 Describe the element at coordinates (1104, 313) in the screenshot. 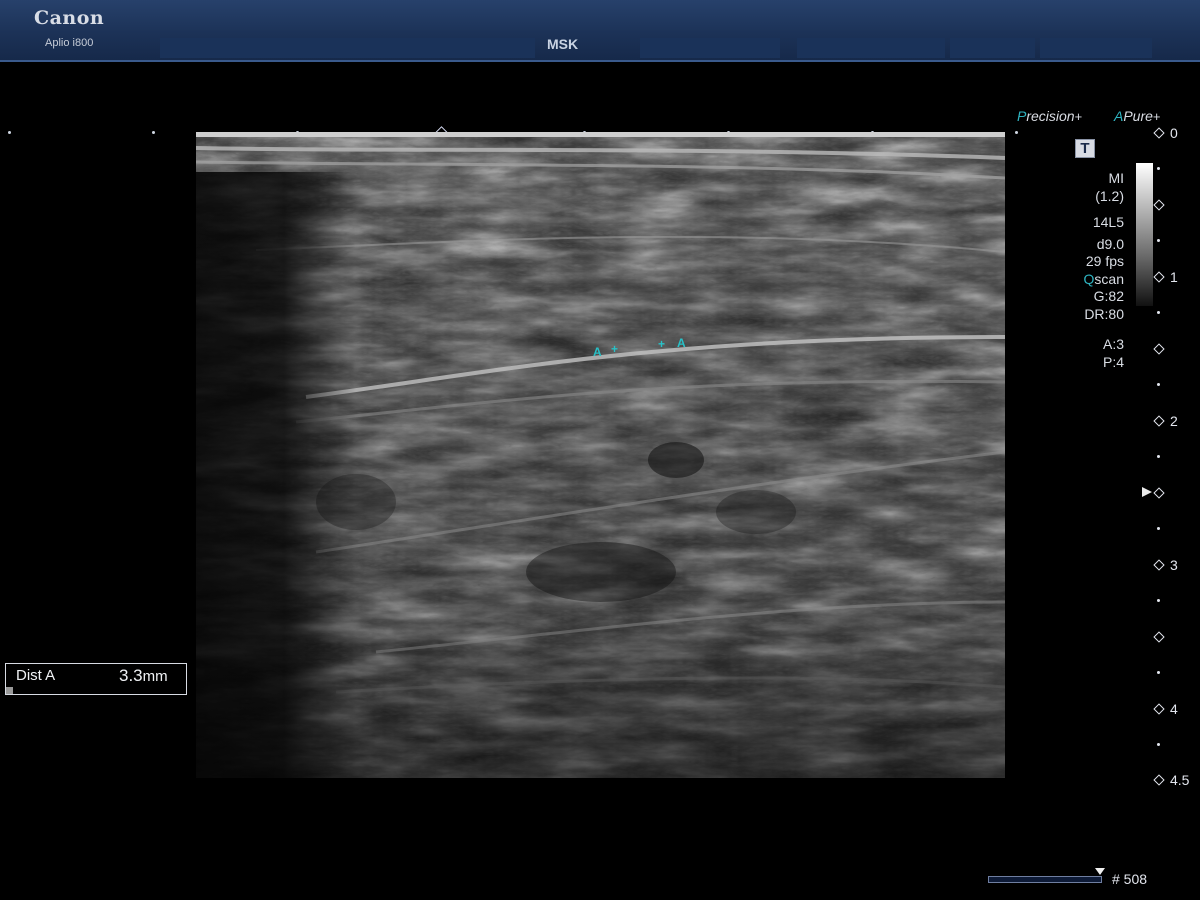

I see `dynamic-range-value: DR:80` at that location.